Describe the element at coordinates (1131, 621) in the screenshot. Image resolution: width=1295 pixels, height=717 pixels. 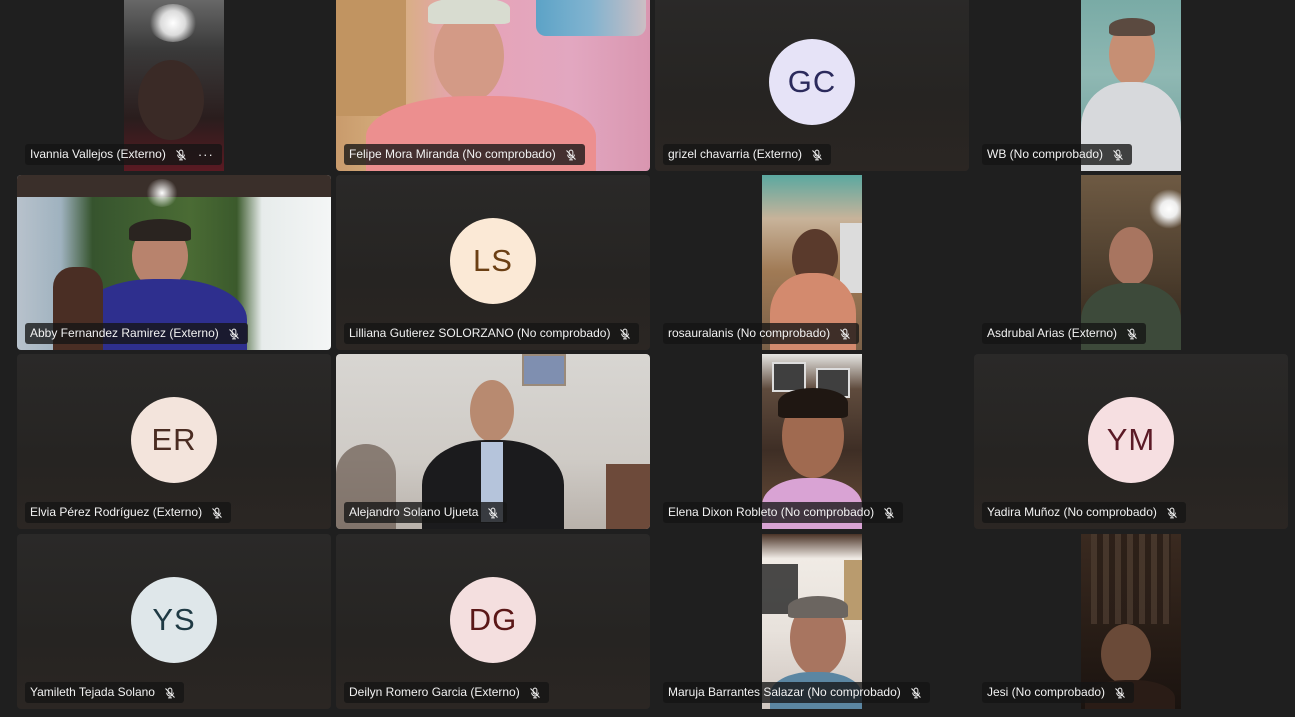
I see `participant-tile-jesi: Jesi (No comprobado)` at that location.